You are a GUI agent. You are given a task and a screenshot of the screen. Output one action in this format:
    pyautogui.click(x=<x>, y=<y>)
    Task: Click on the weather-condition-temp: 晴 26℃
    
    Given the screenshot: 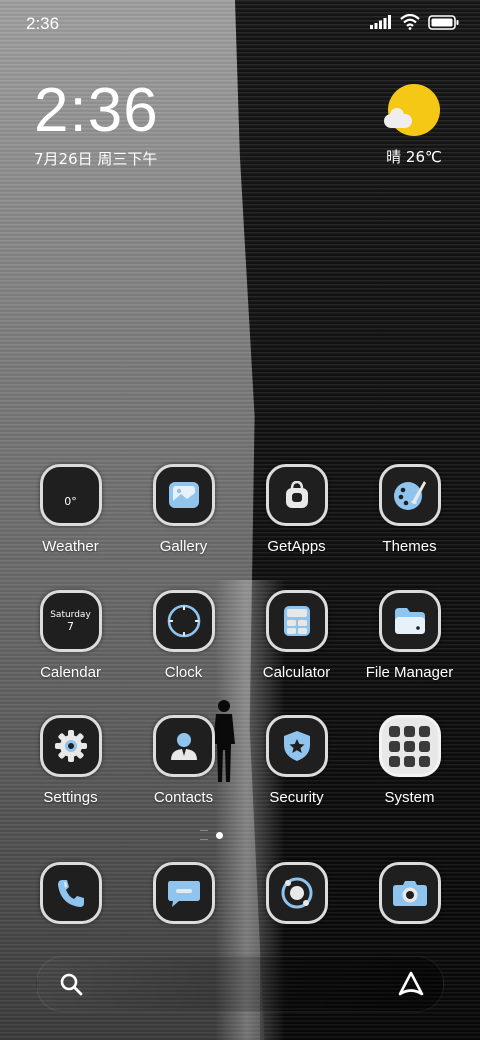 What is the action you would take?
    pyautogui.click(x=414, y=157)
    